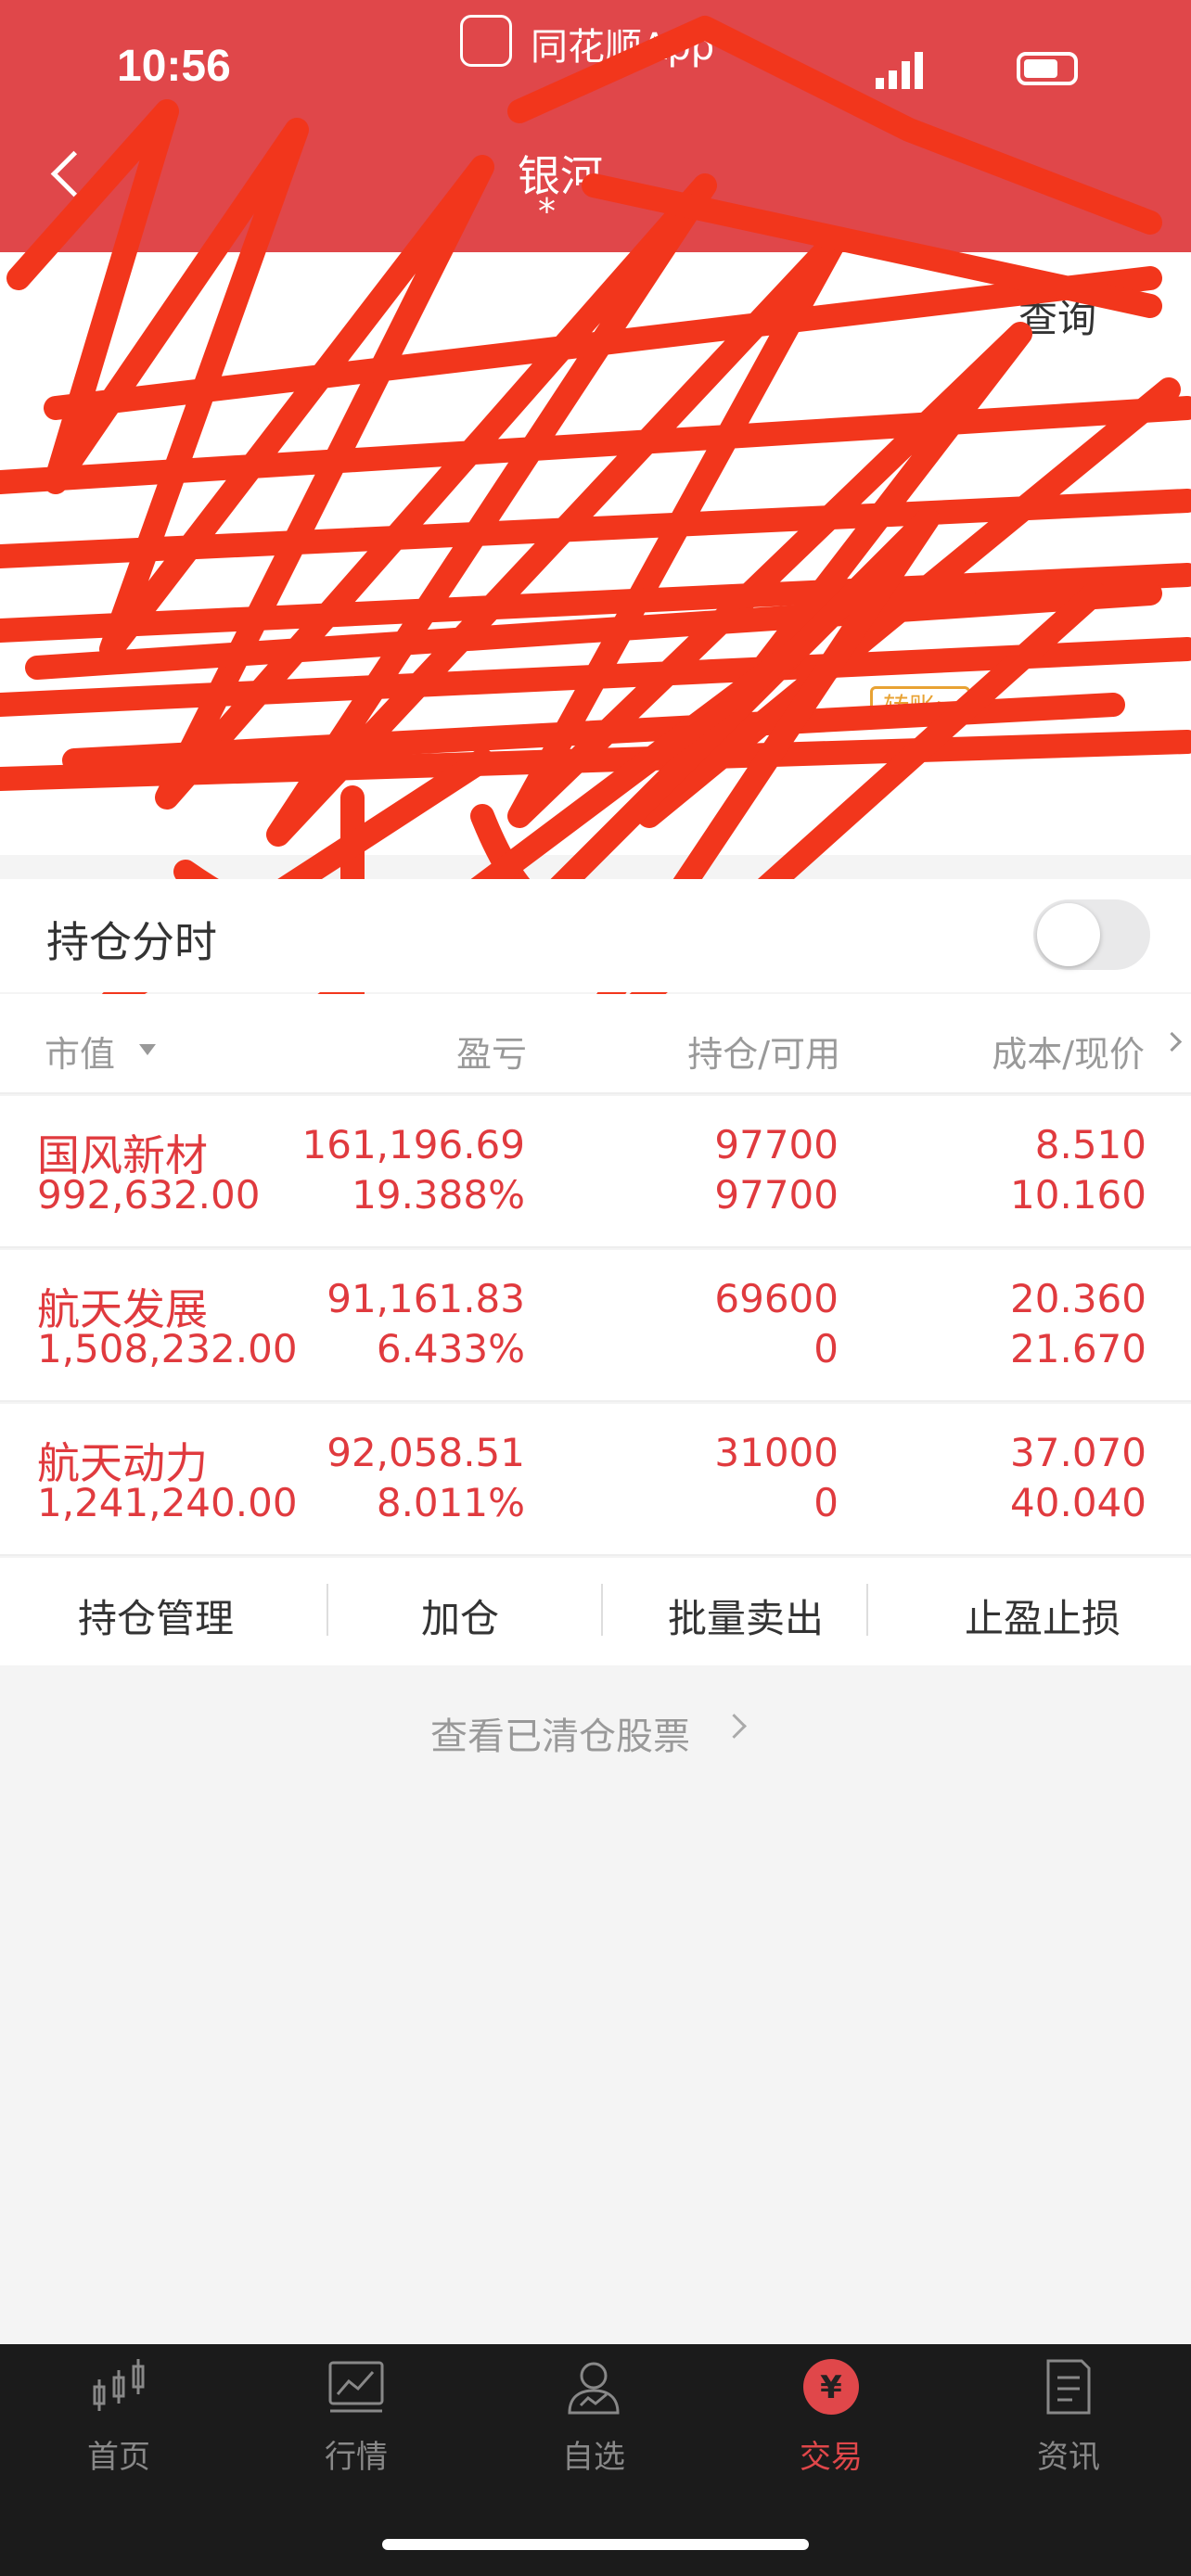 This screenshot has width=1191, height=2576. What do you see at coordinates (132, 942) in the screenshot?
I see `split-view-label: 持仓分时` at bounding box center [132, 942].